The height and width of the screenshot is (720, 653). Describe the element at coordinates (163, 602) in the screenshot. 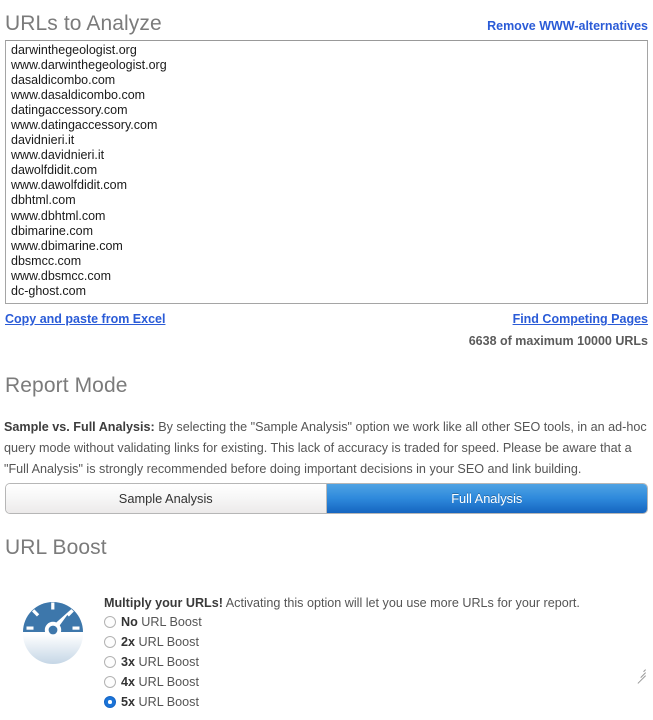

I see `url-boost-description-lead: Multiply your URLs!` at that location.